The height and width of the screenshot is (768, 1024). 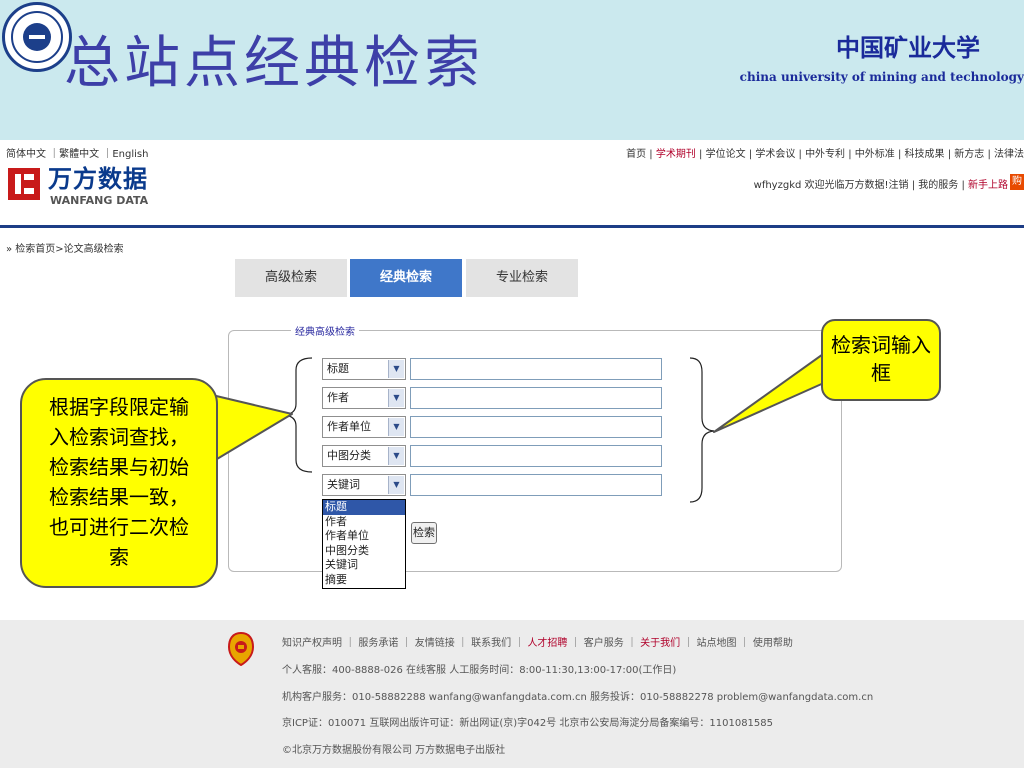 What do you see at coordinates (547, 643) in the screenshot?
I see `footer-link: 人才招聘` at bounding box center [547, 643].